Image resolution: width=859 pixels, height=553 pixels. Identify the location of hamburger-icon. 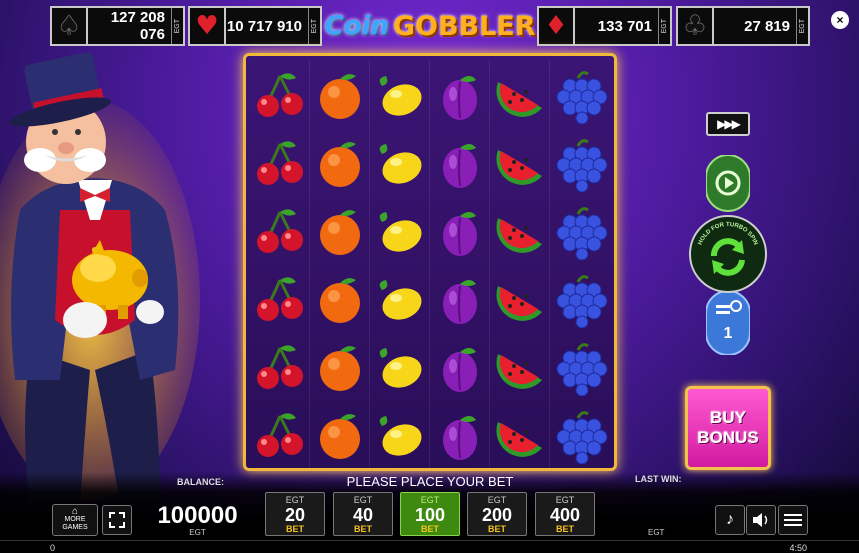
(793, 520).